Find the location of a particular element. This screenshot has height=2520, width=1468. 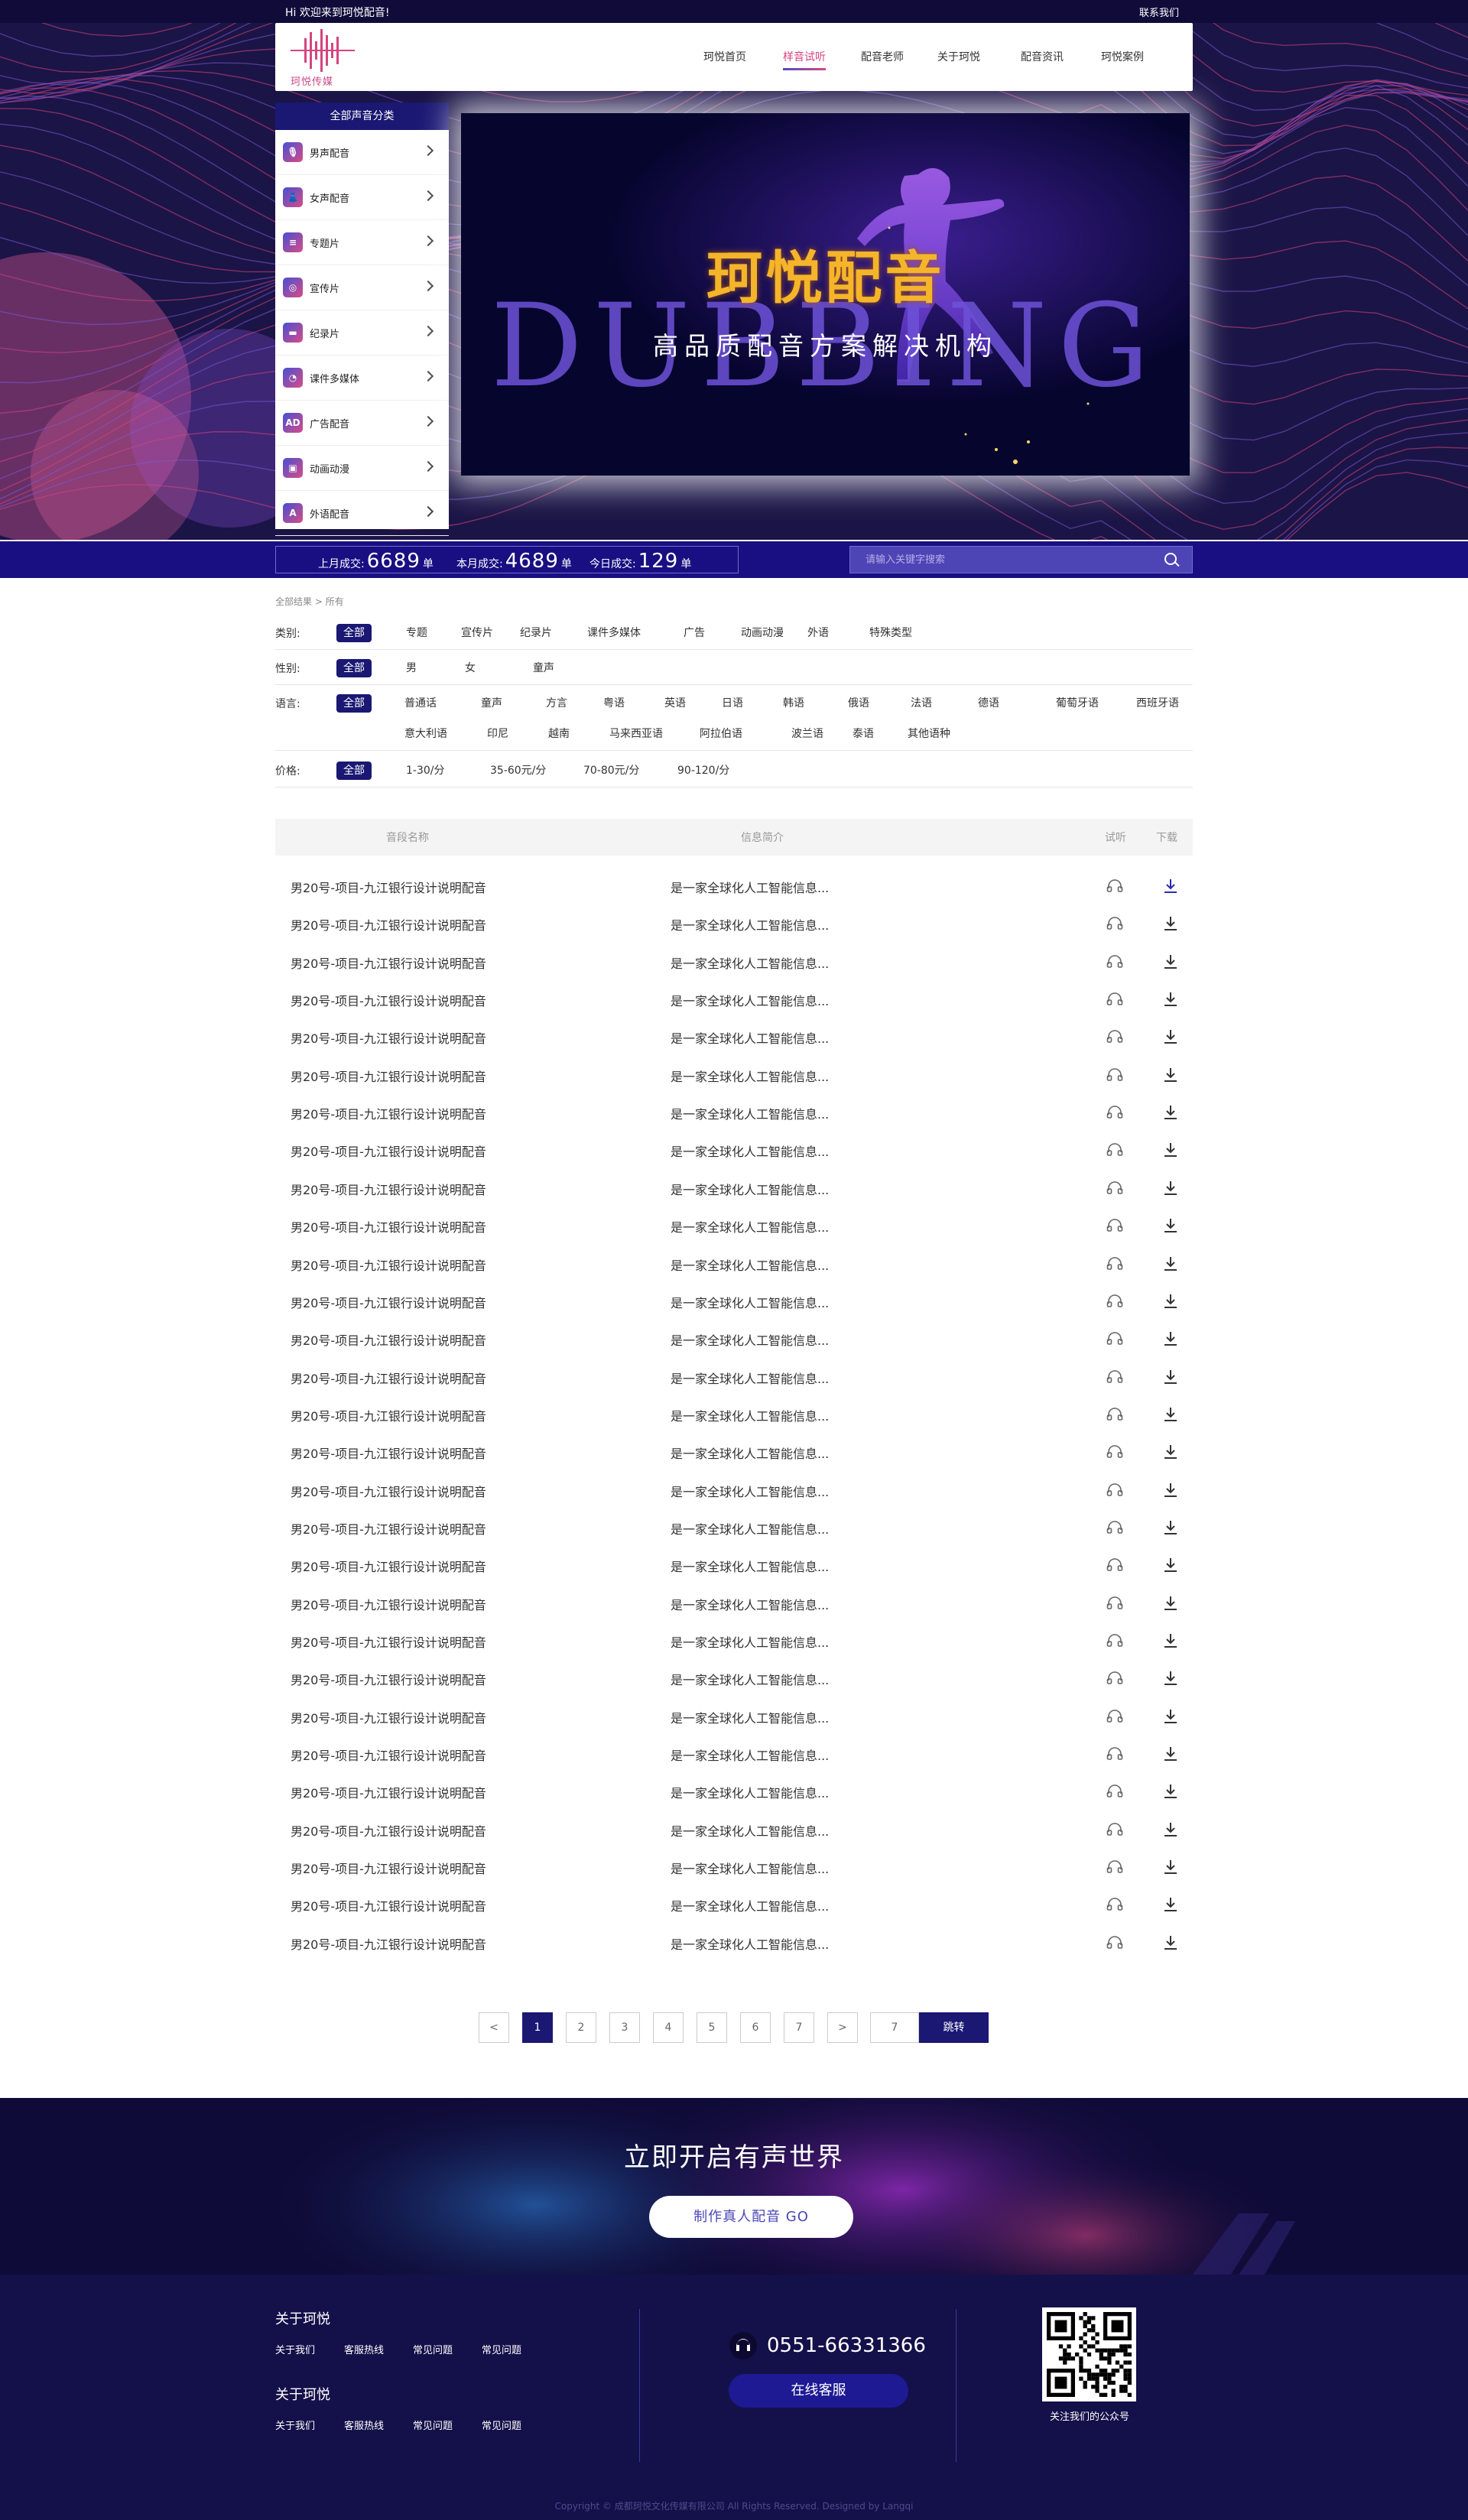

nav-cases: 珂悦案例 is located at coordinates (1122, 56).